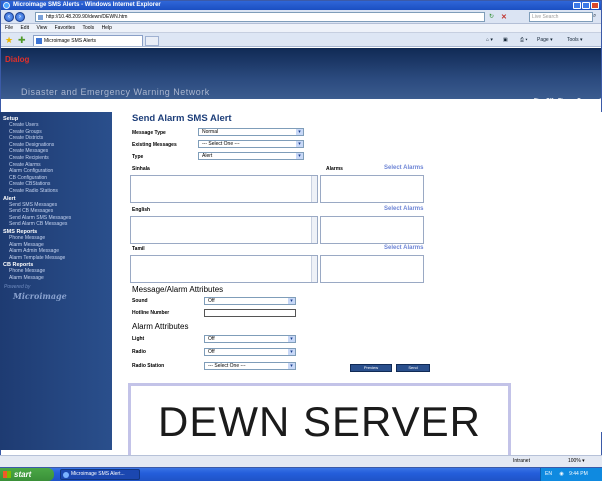  I want to click on english-label: English, so click(141, 210).